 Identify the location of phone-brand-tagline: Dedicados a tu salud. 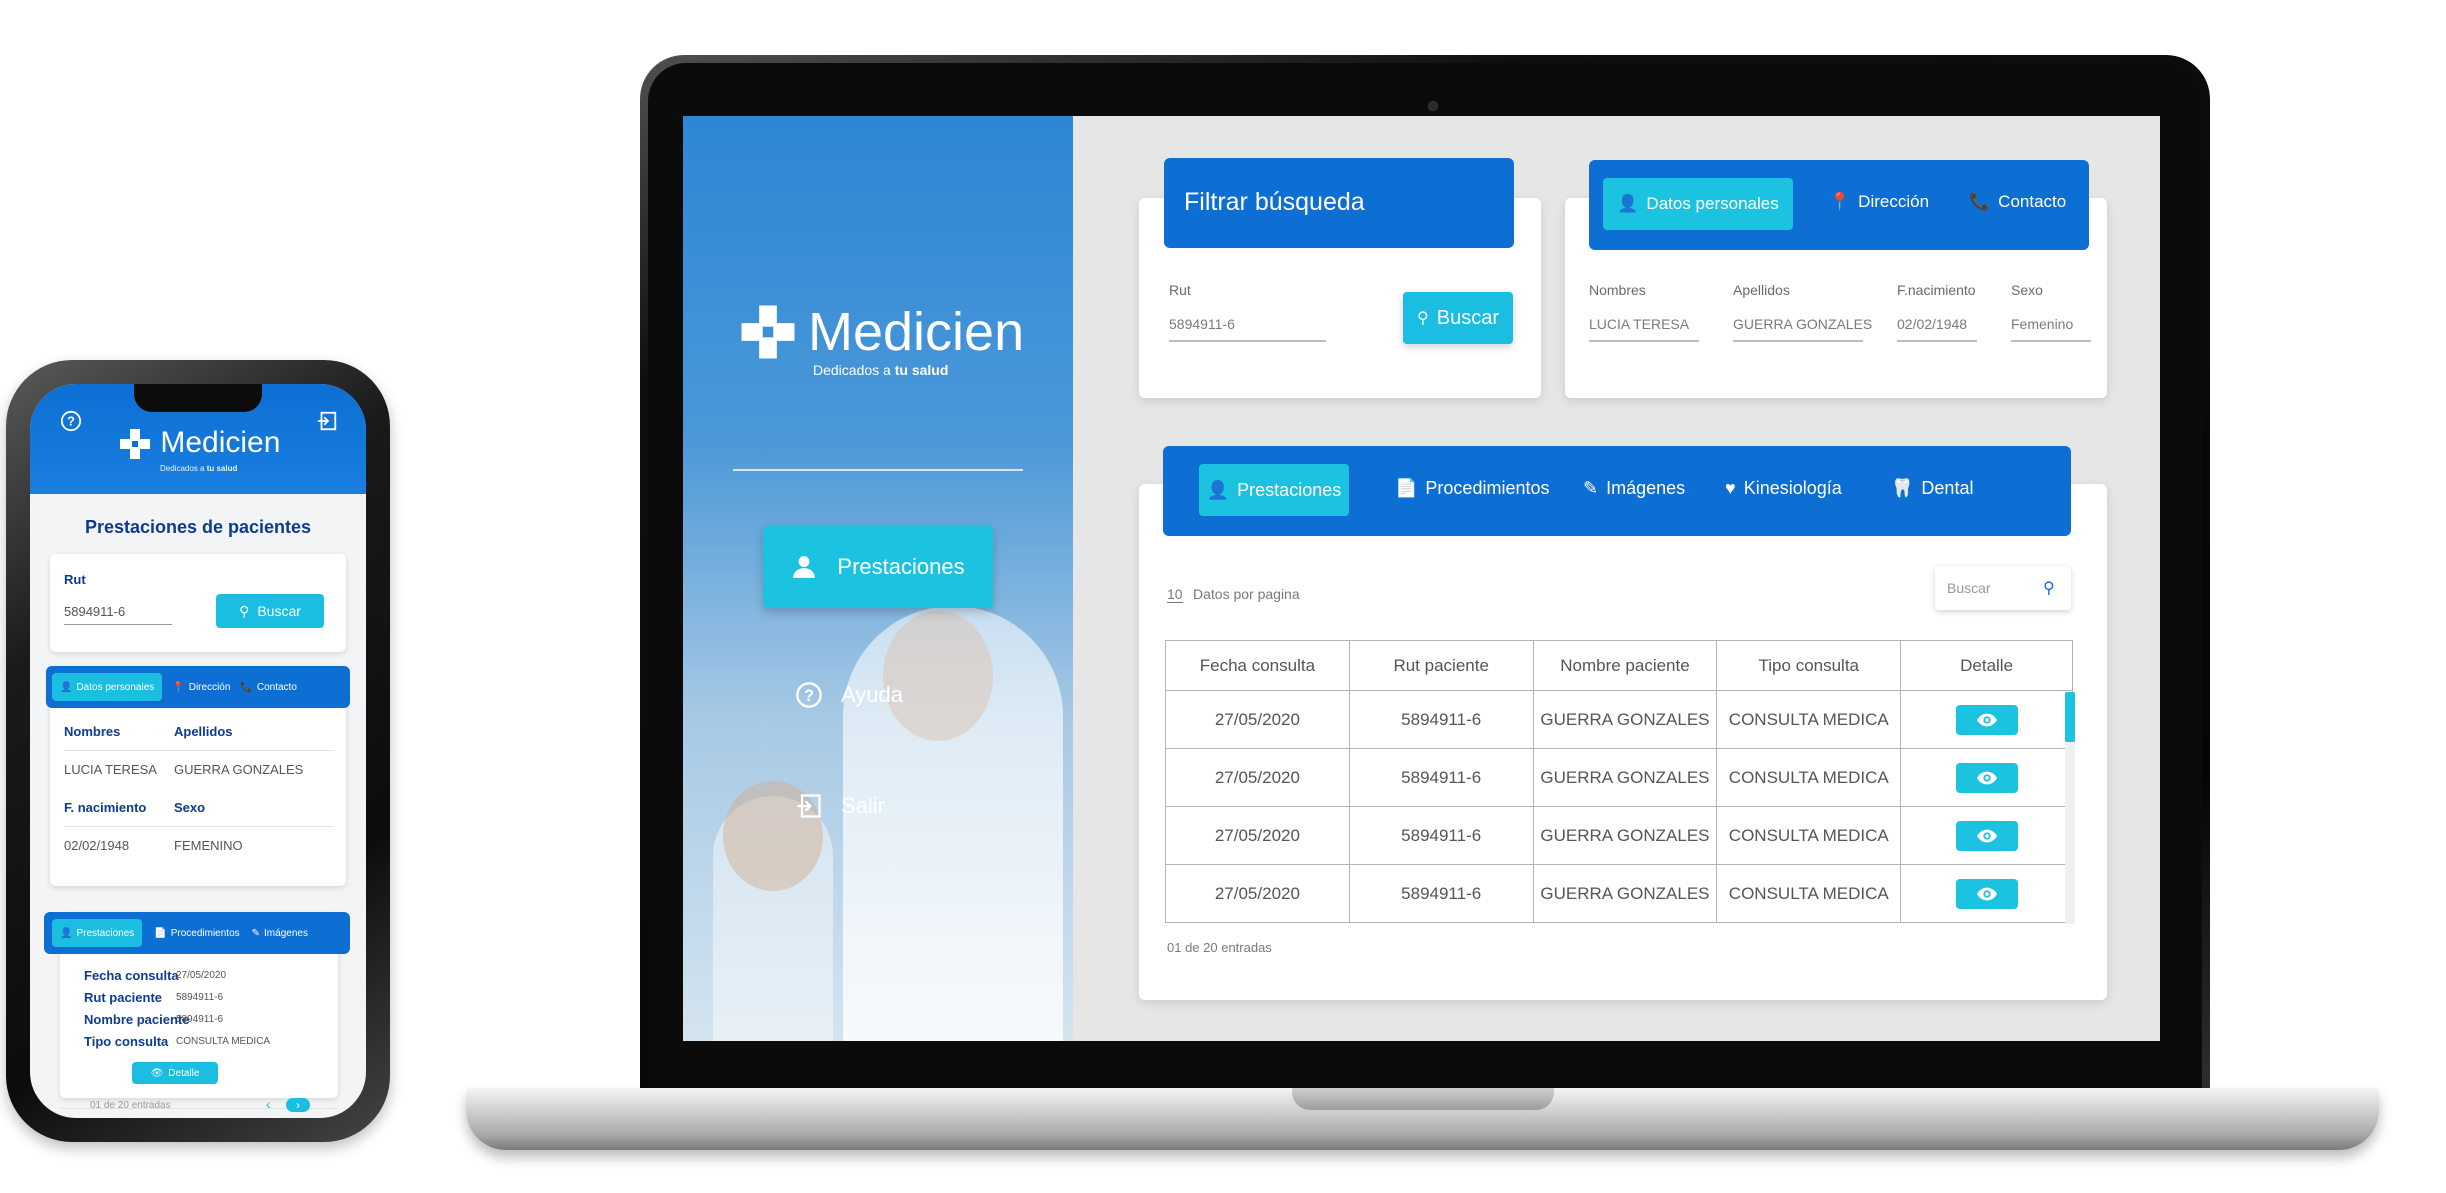
(198, 468).